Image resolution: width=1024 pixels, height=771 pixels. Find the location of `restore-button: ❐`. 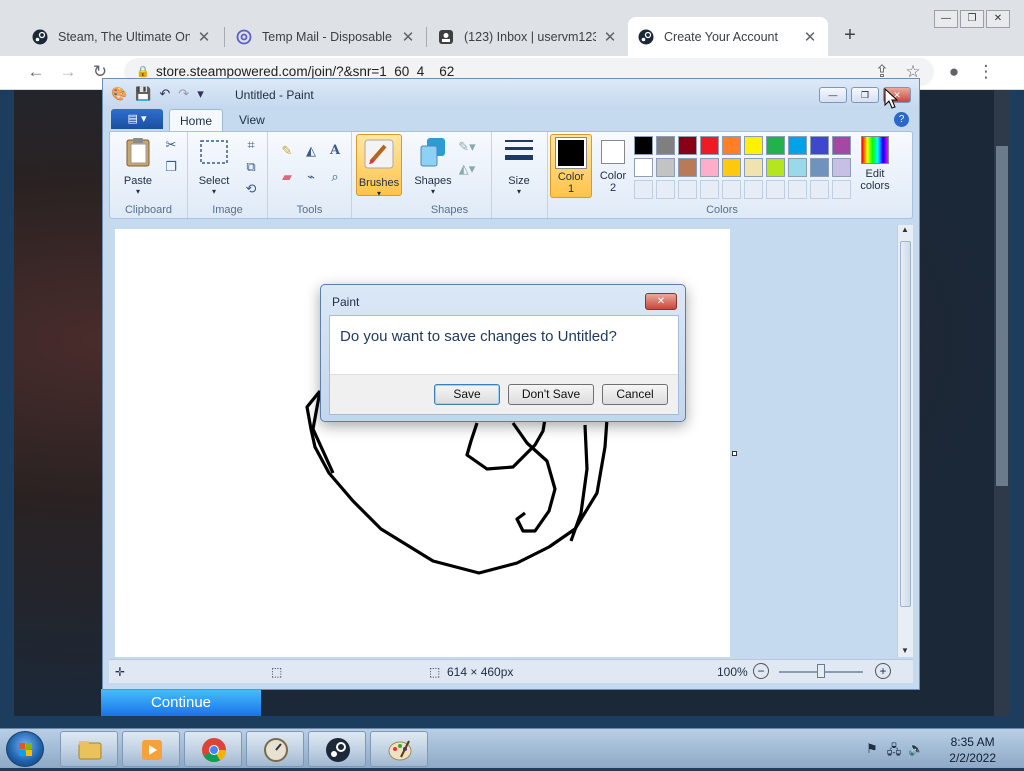

restore-button: ❐ is located at coordinates (865, 95).